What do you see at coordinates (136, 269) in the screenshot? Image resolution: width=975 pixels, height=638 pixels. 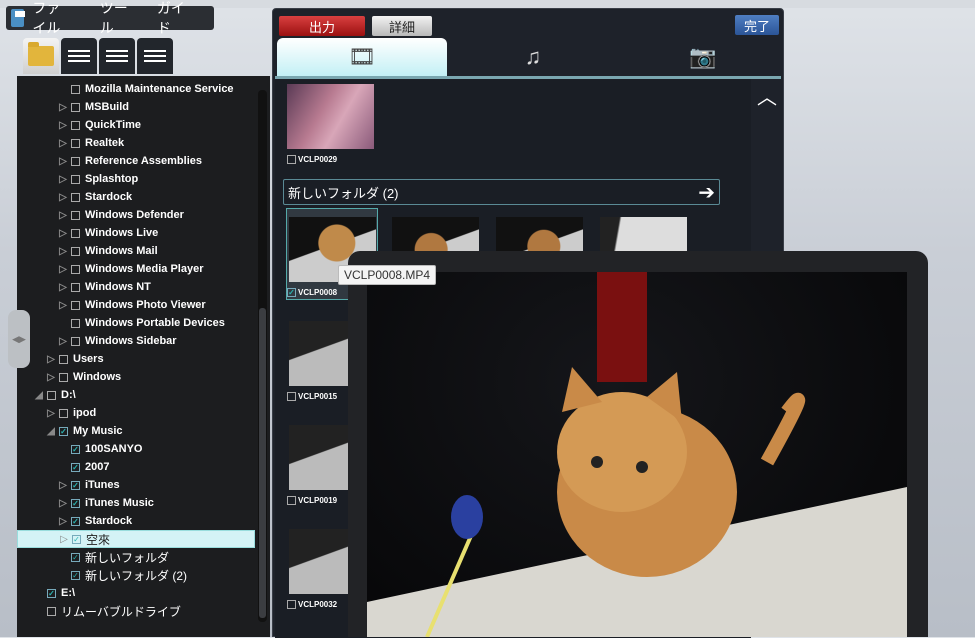 I see `tree-item: ▷ Windows Media Player` at bounding box center [136, 269].